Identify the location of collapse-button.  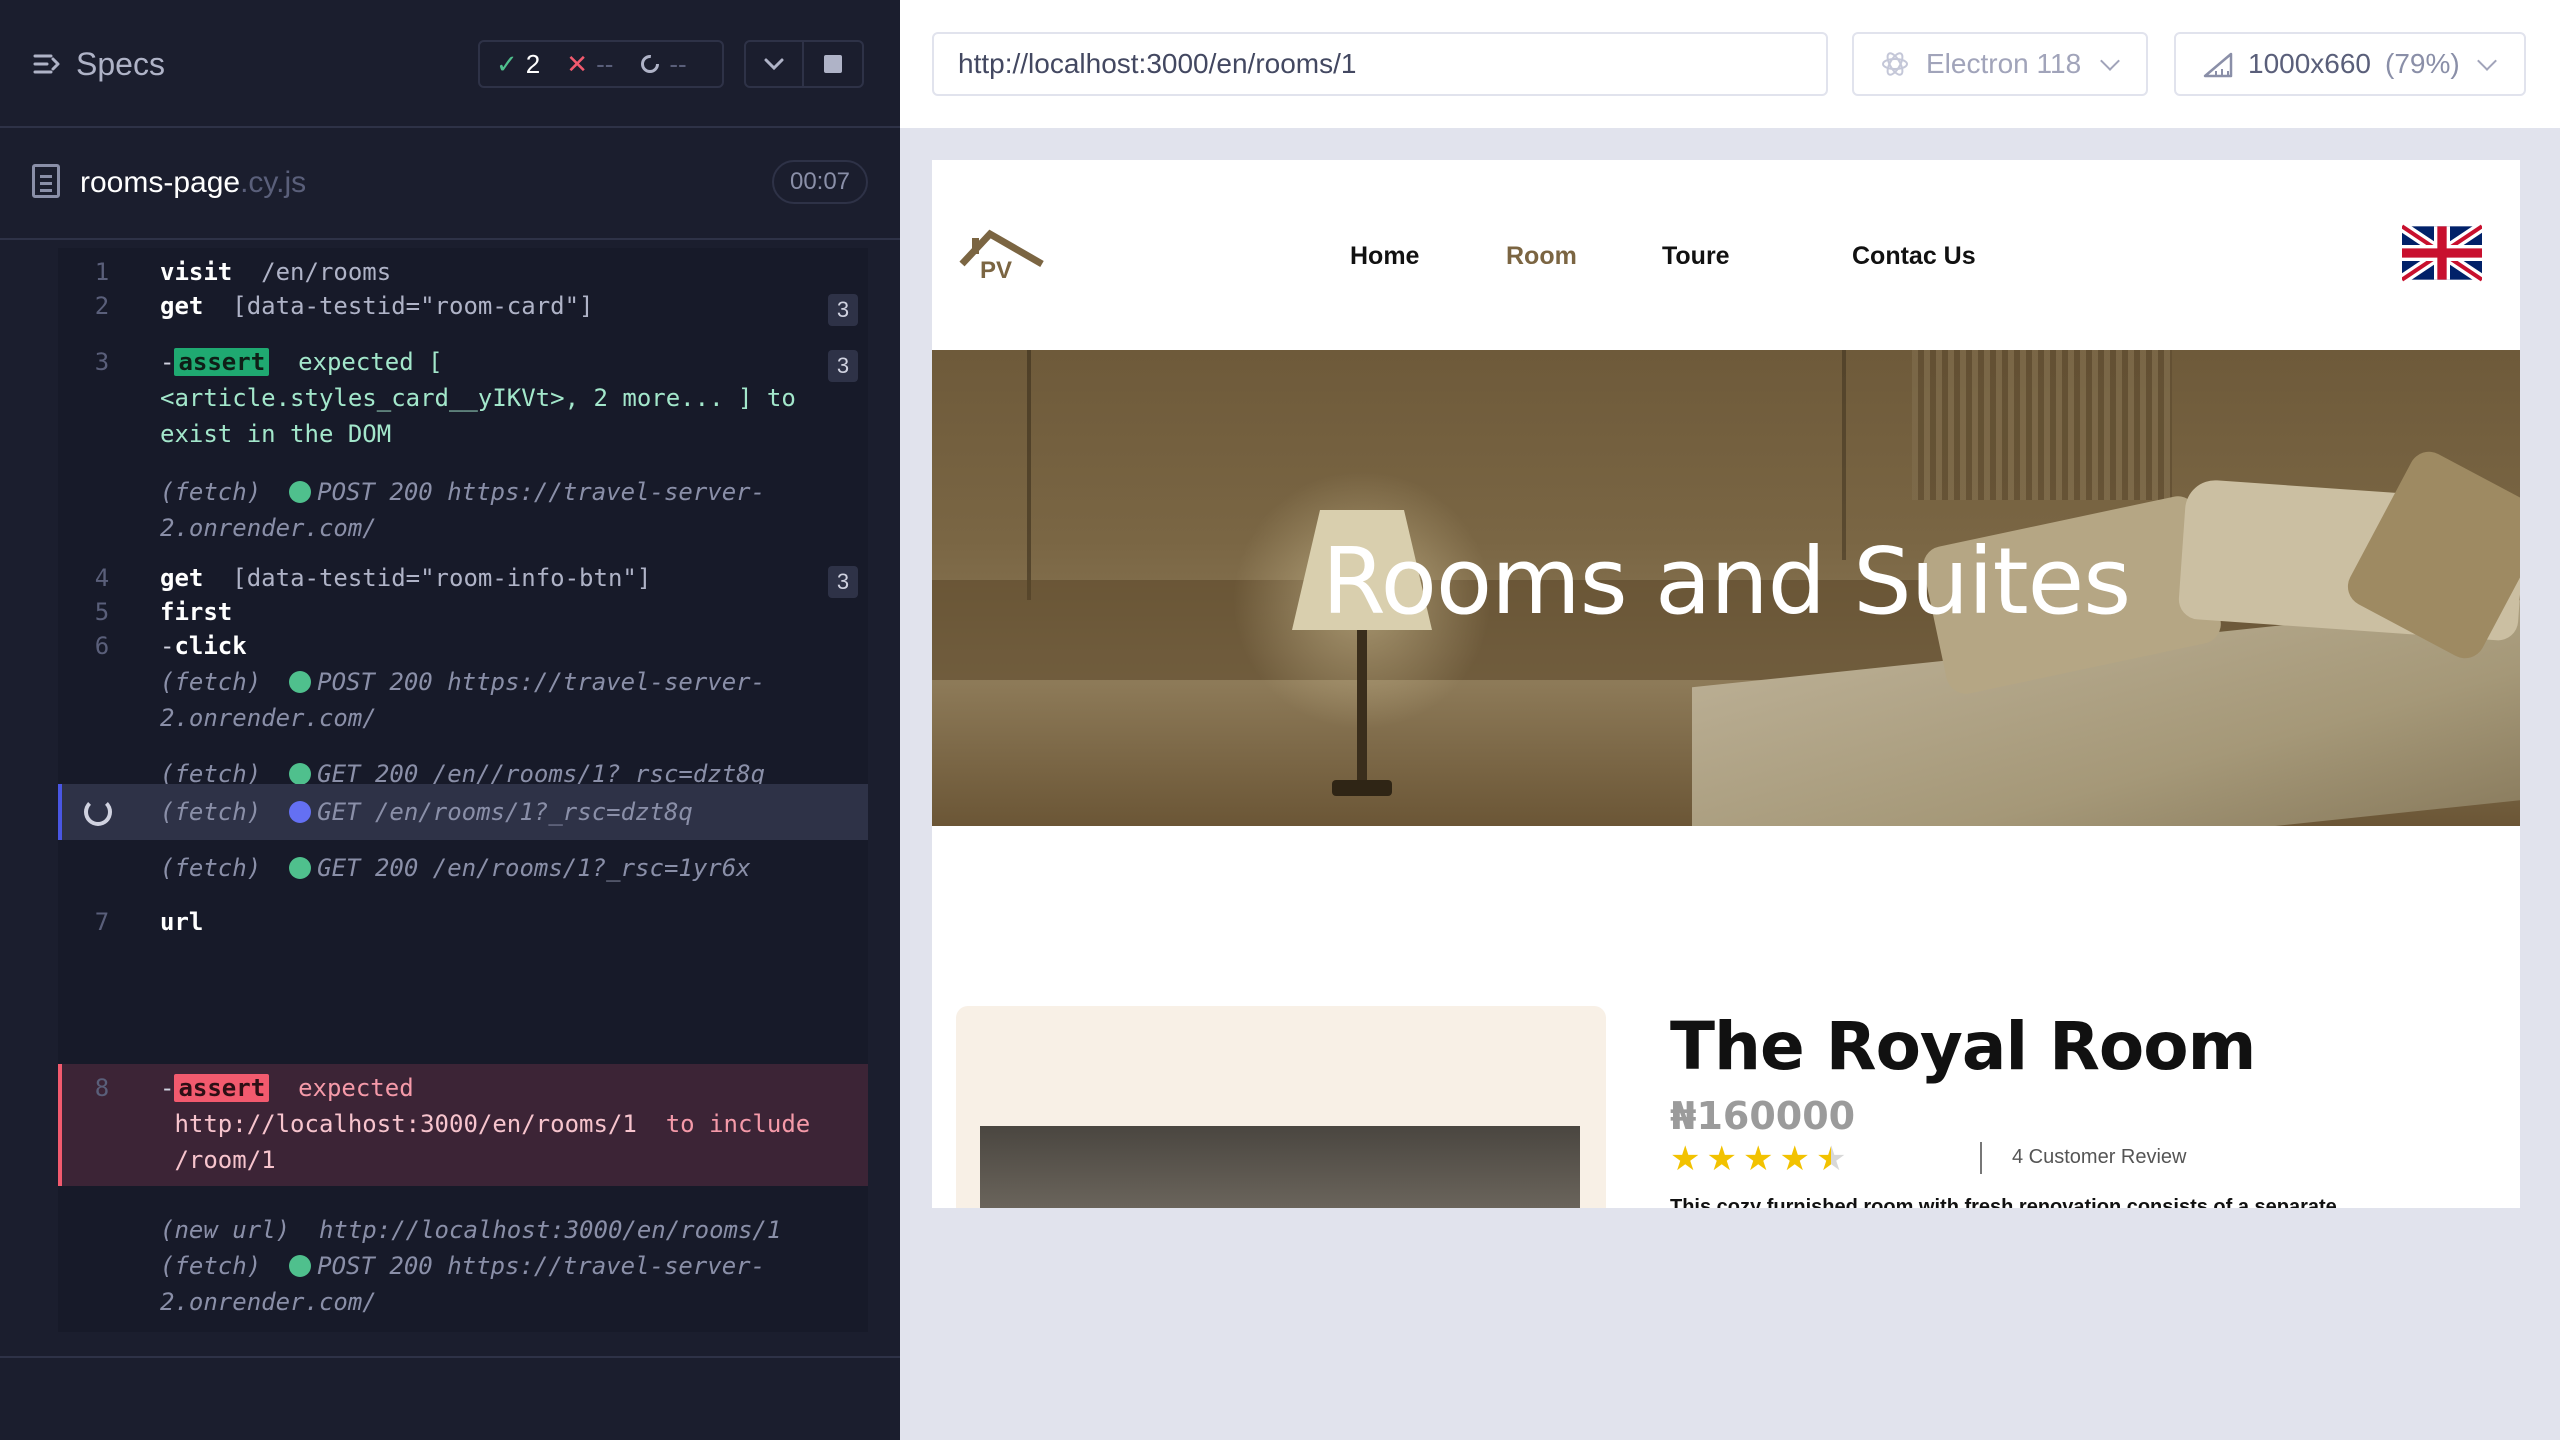
(774, 64).